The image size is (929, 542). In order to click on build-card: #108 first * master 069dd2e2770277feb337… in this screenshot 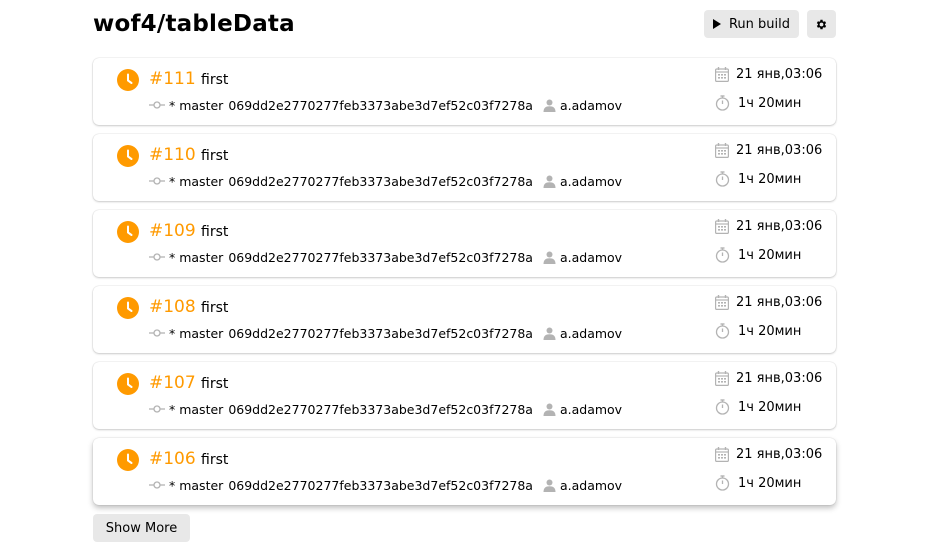, I will do `click(464, 319)`.